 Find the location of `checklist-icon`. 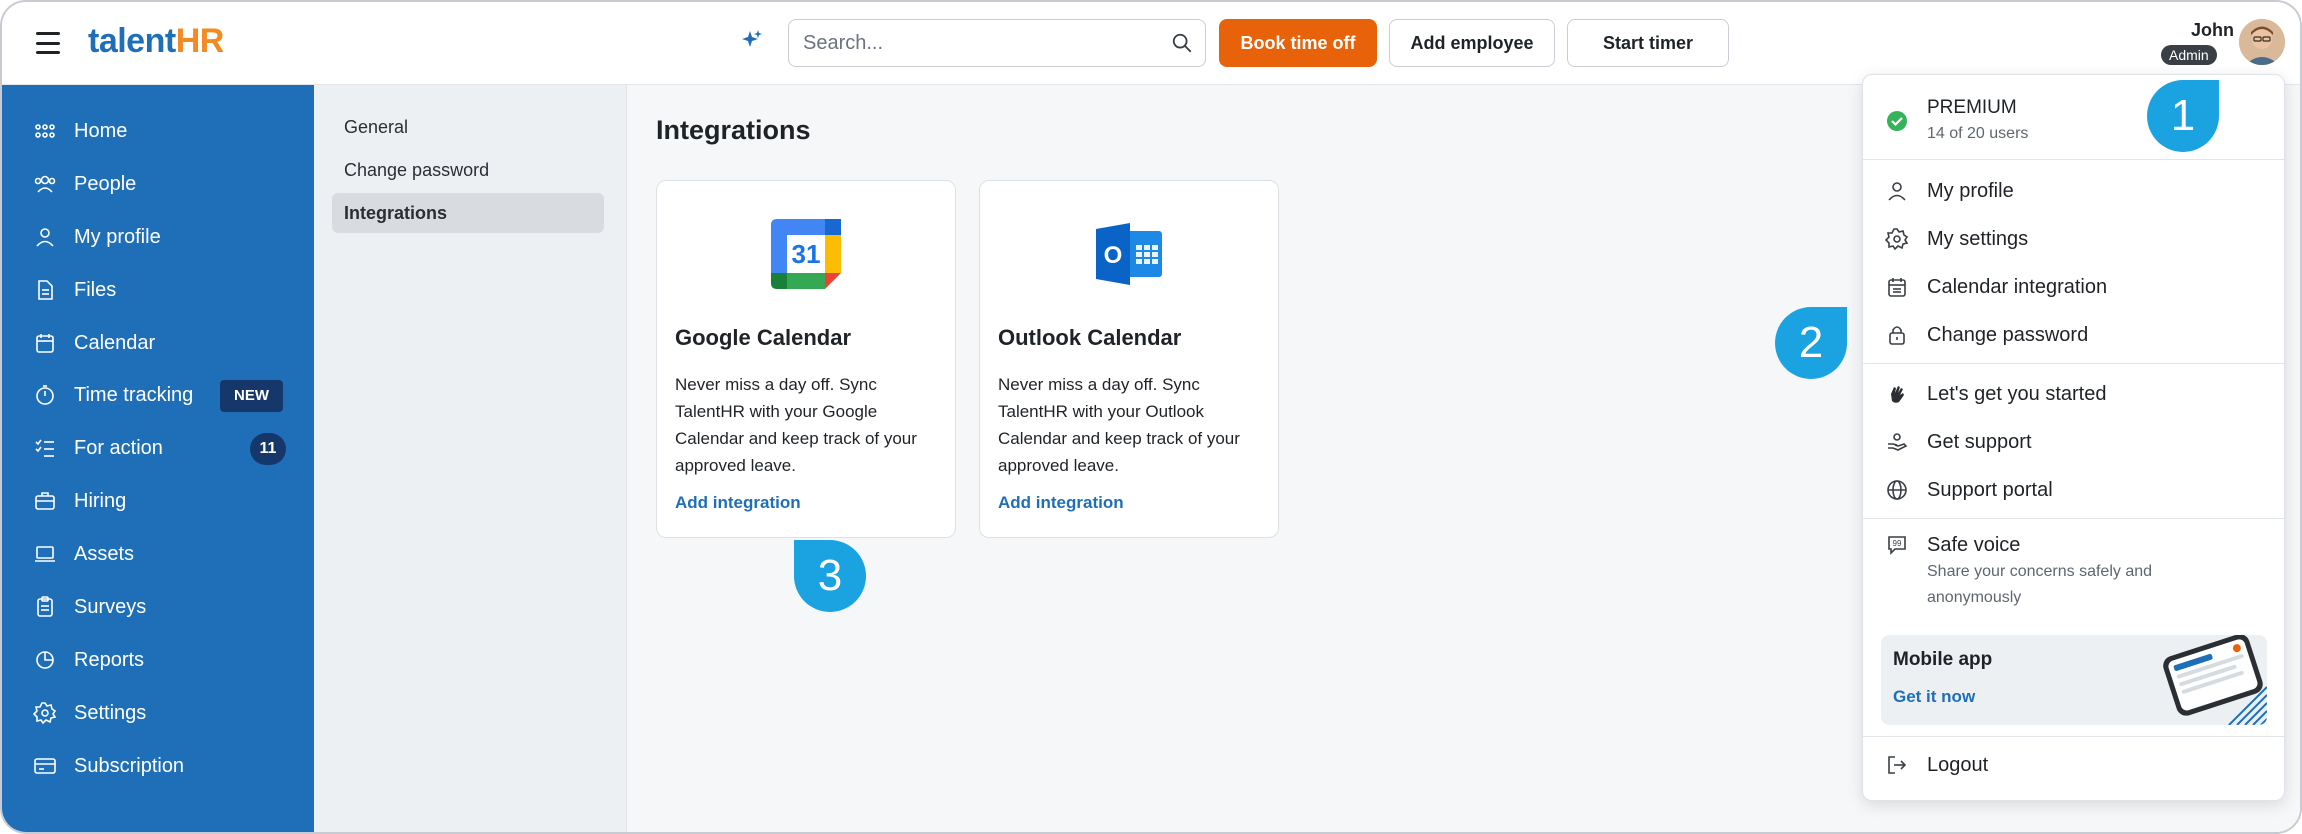

checklist-icon is located at coordinates (45, 448).